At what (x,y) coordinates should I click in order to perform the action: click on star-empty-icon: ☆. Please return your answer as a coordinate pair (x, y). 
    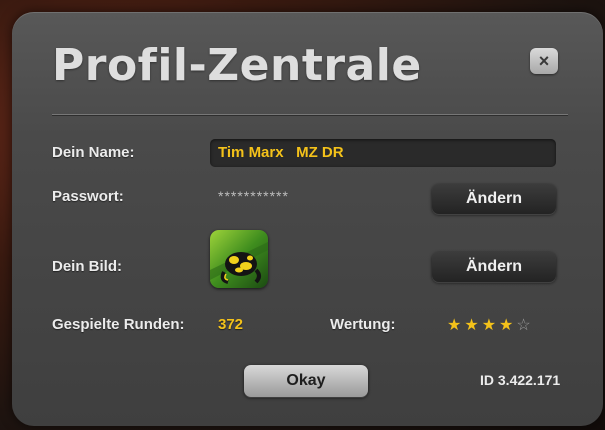
    Looking at the image, I should click on (525, 325).